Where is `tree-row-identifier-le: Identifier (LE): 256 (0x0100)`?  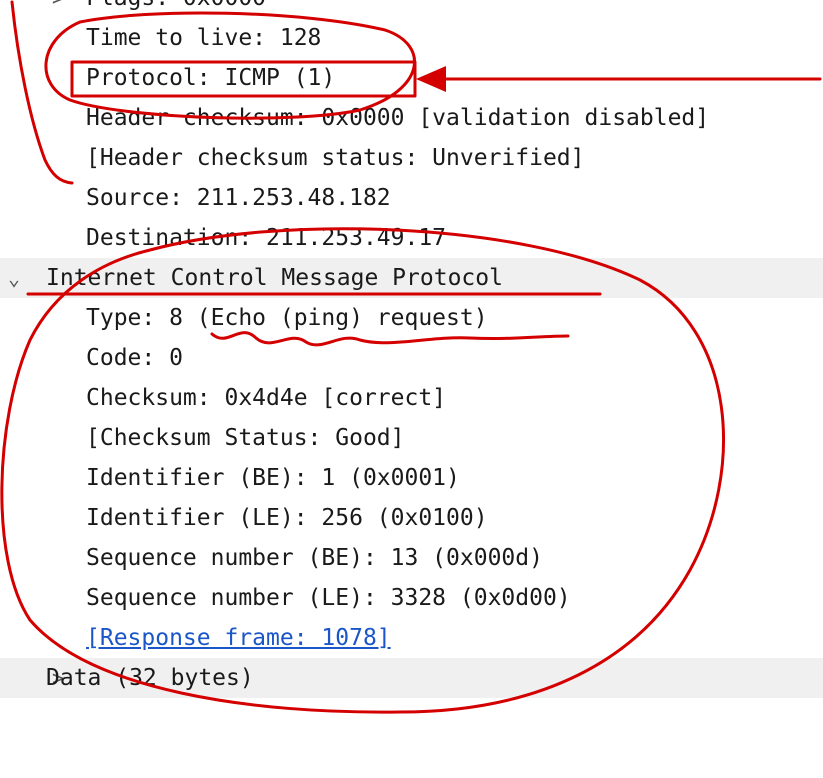
tree-row-identifier-le: Identifier (LE): 256 (0x0100) is located at coordinates (411, 518).